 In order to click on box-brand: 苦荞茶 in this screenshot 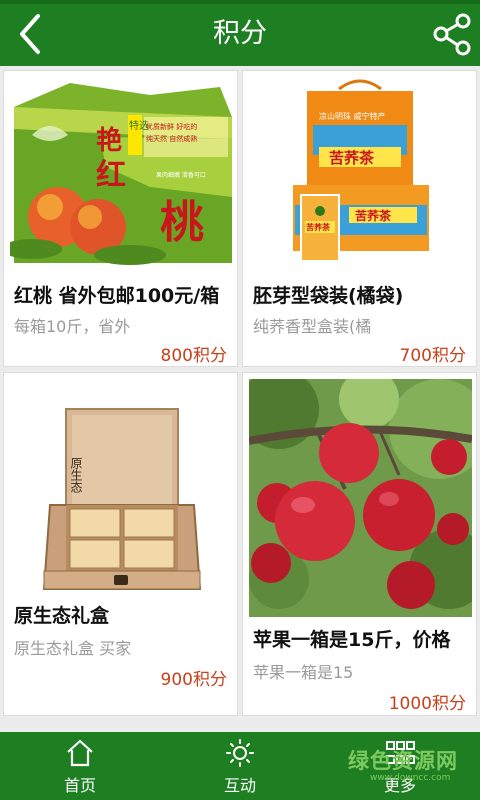, I will do `click(373, 215)`.